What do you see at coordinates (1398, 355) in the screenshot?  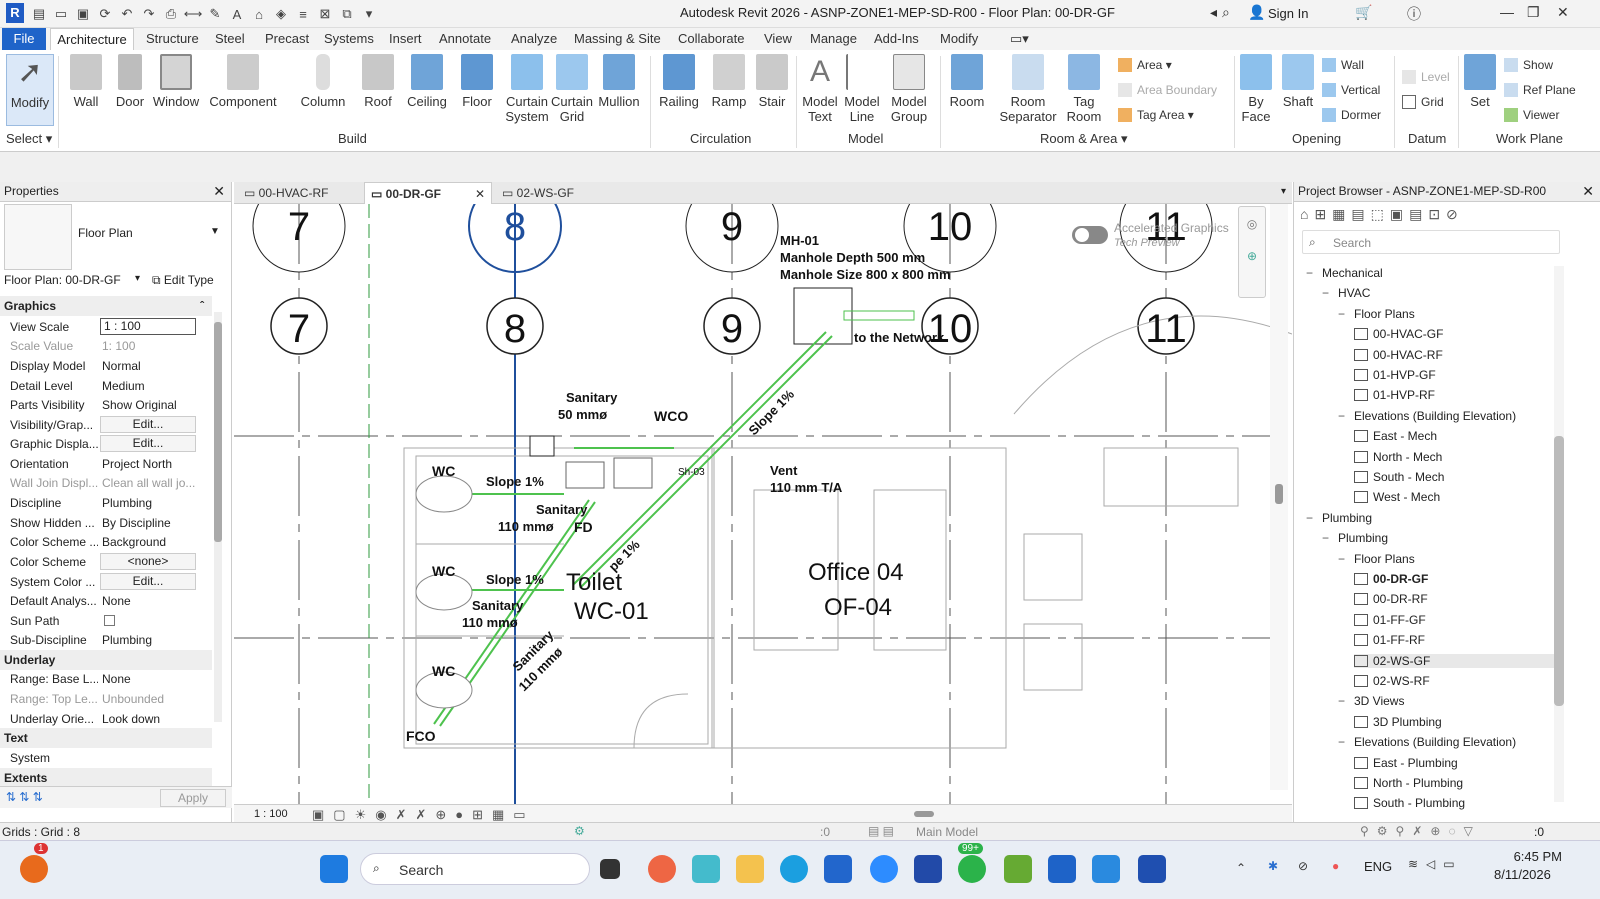 I see `browser-item: 00-HVAC-RF` at bounding box center [1398, 355].